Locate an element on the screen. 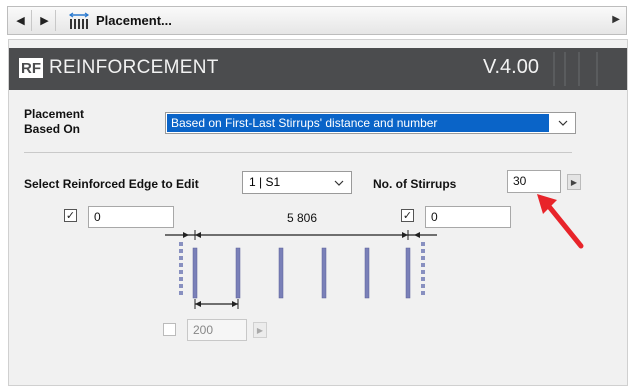 This screenshot has width=633, height=389. edge-selected-value: 1 | S1 is located at coordinates (265, 182).